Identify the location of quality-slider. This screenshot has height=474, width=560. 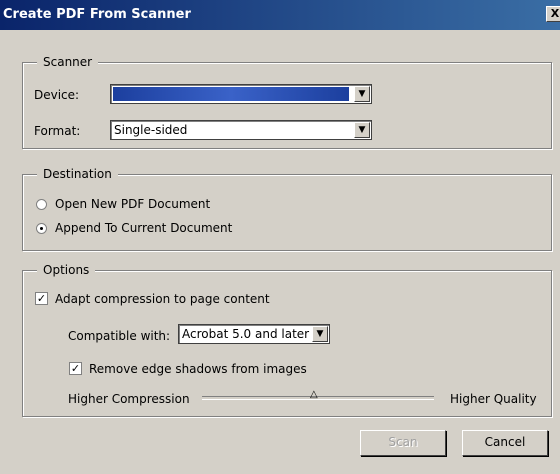
(318, 398).